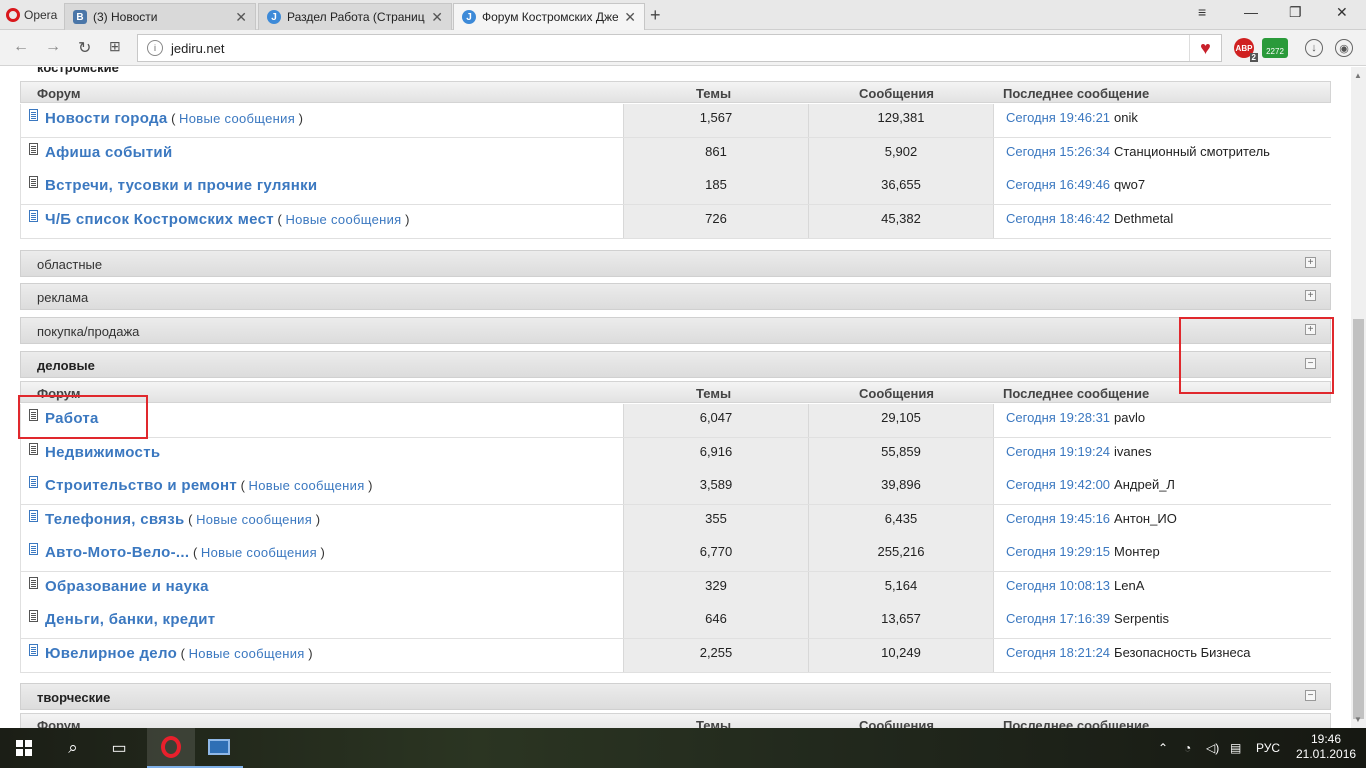 Image resolution: width=1366 pixels, height=768 pixels. What do you see at coordinates (1058, 151) in the screenshot?
I see `last-post-time-link: Сегодня 15:26:34` at bounding box center [1058, 151].